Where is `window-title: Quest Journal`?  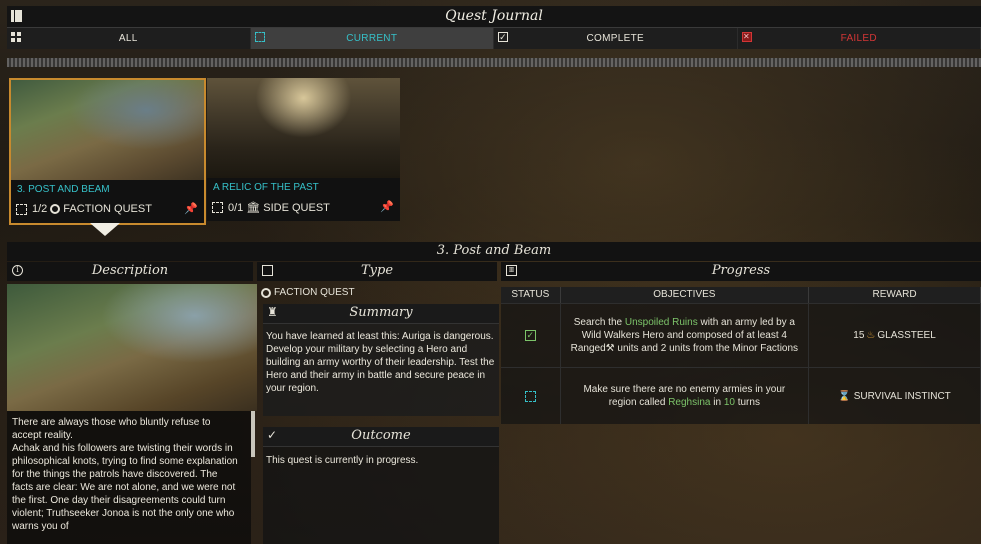
window-title: Quest Journal is located at coordinates (494, 16).